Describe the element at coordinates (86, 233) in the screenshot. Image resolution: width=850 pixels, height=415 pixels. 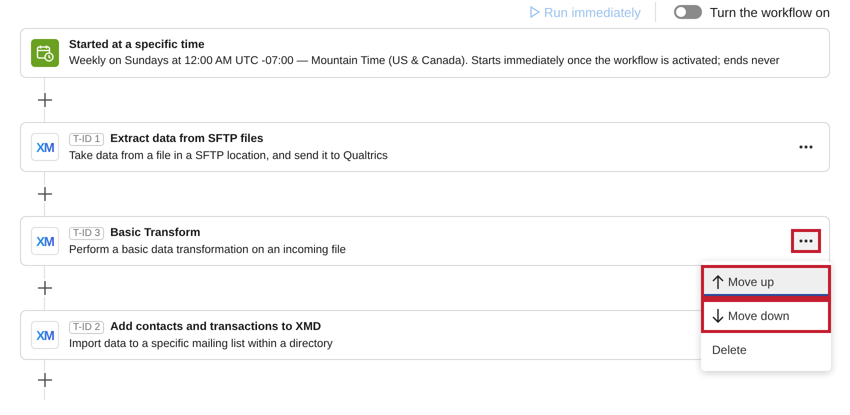
I see `task-id-tag: T-ID 3` at that location.